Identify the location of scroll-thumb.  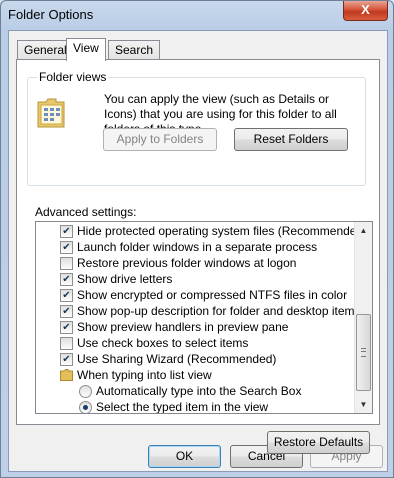
(363, 352).